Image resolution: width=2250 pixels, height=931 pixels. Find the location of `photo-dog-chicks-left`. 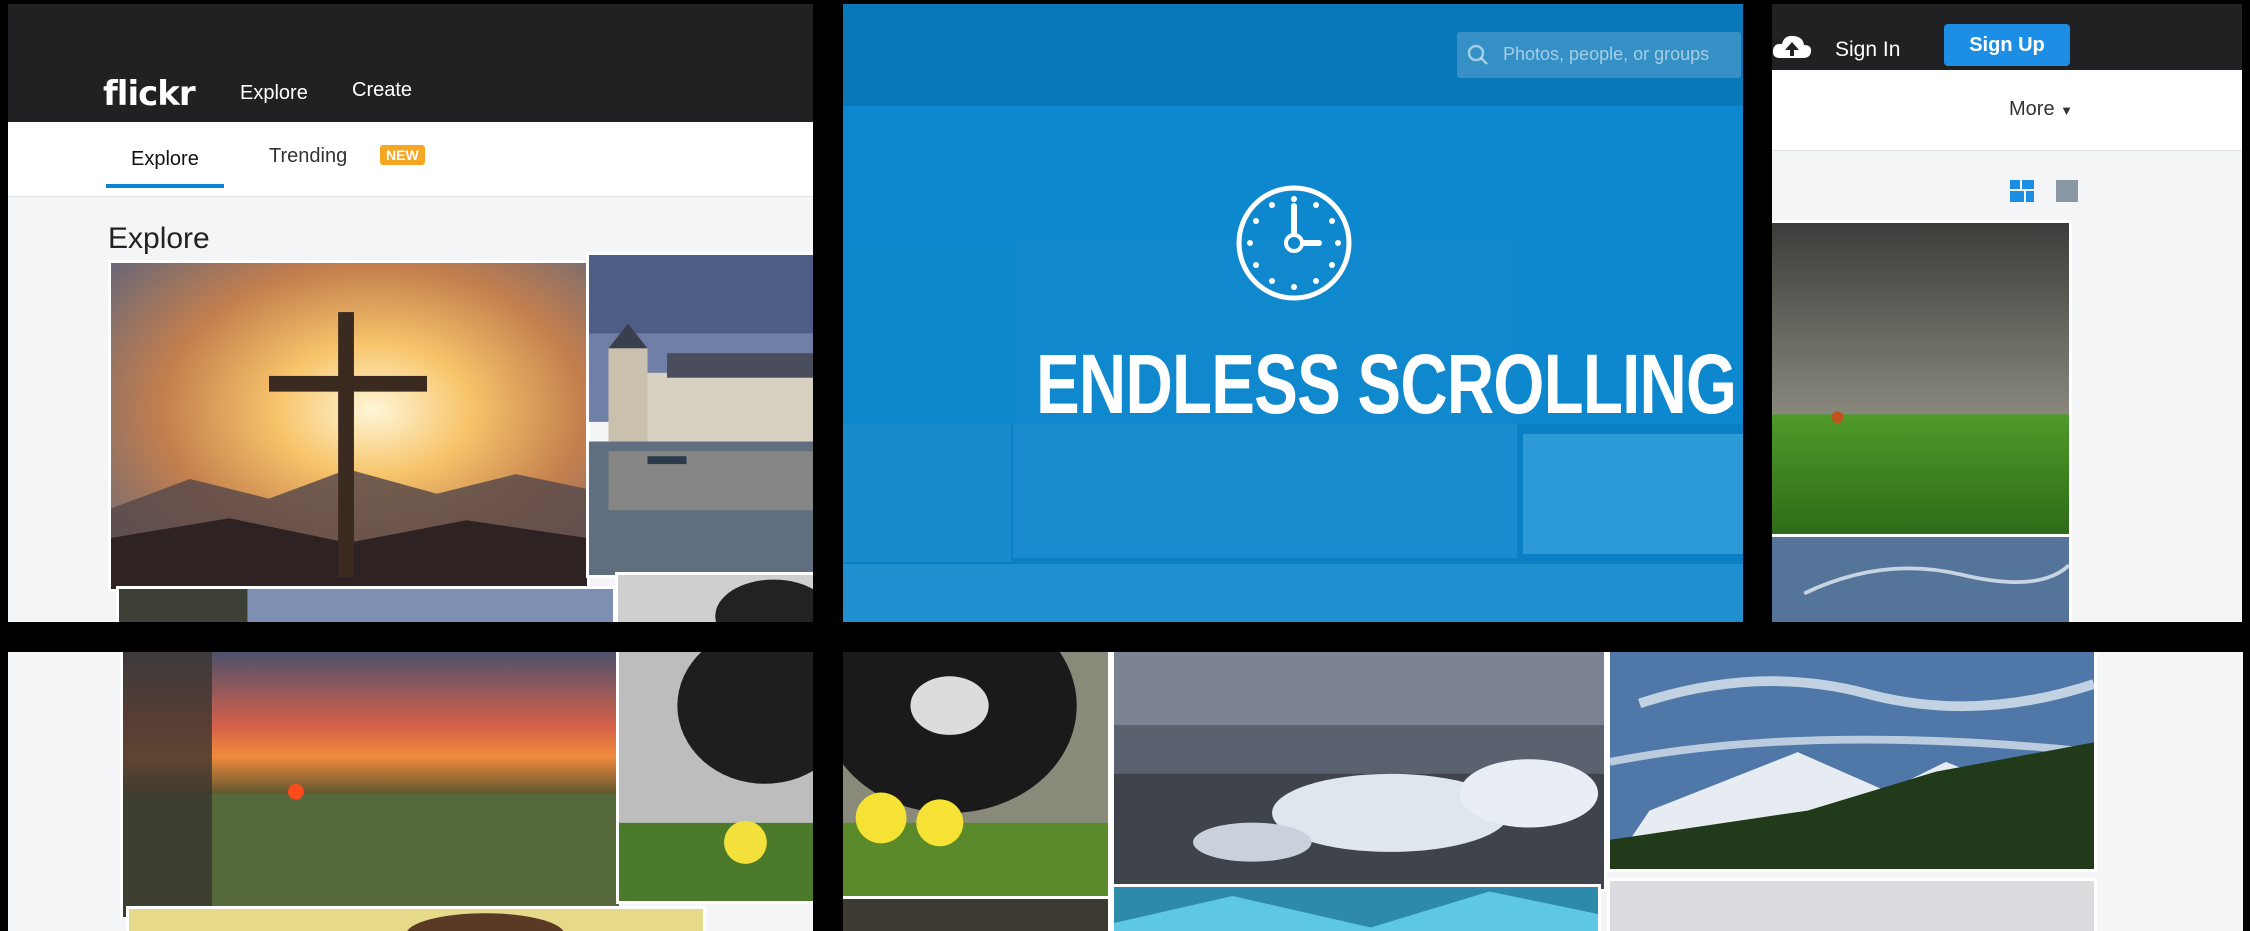

photo-dog-chicks-left is located at coordinates (714, 778).